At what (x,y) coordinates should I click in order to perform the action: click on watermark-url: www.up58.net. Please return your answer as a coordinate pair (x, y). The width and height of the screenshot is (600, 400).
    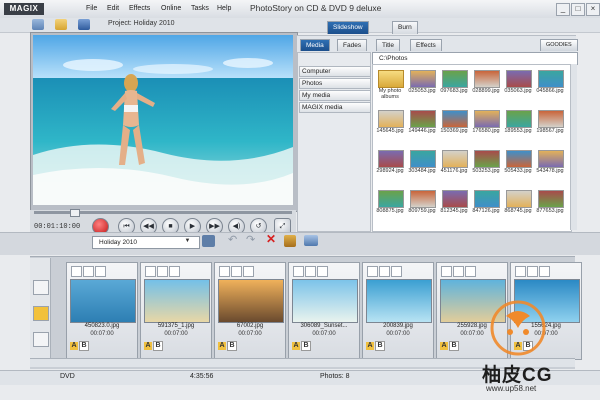
    Looking at the image, I should click on (511, 388).